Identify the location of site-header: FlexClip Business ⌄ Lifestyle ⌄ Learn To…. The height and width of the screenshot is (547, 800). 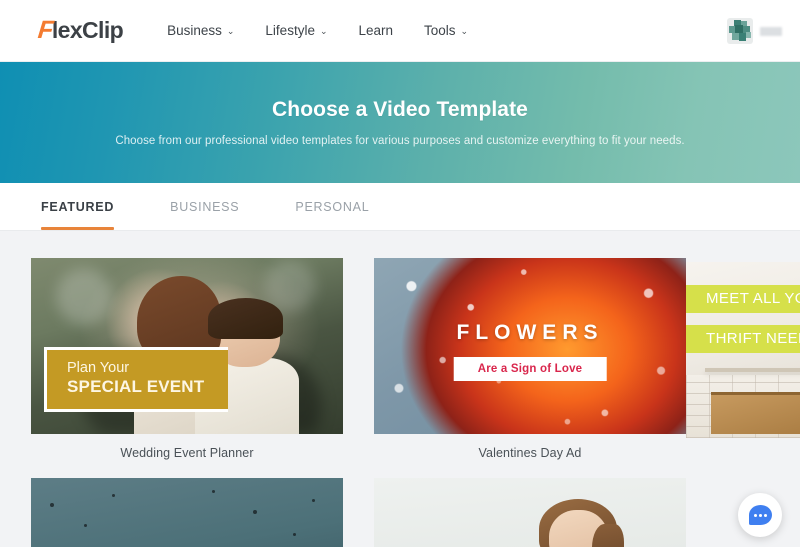
(400, 31).